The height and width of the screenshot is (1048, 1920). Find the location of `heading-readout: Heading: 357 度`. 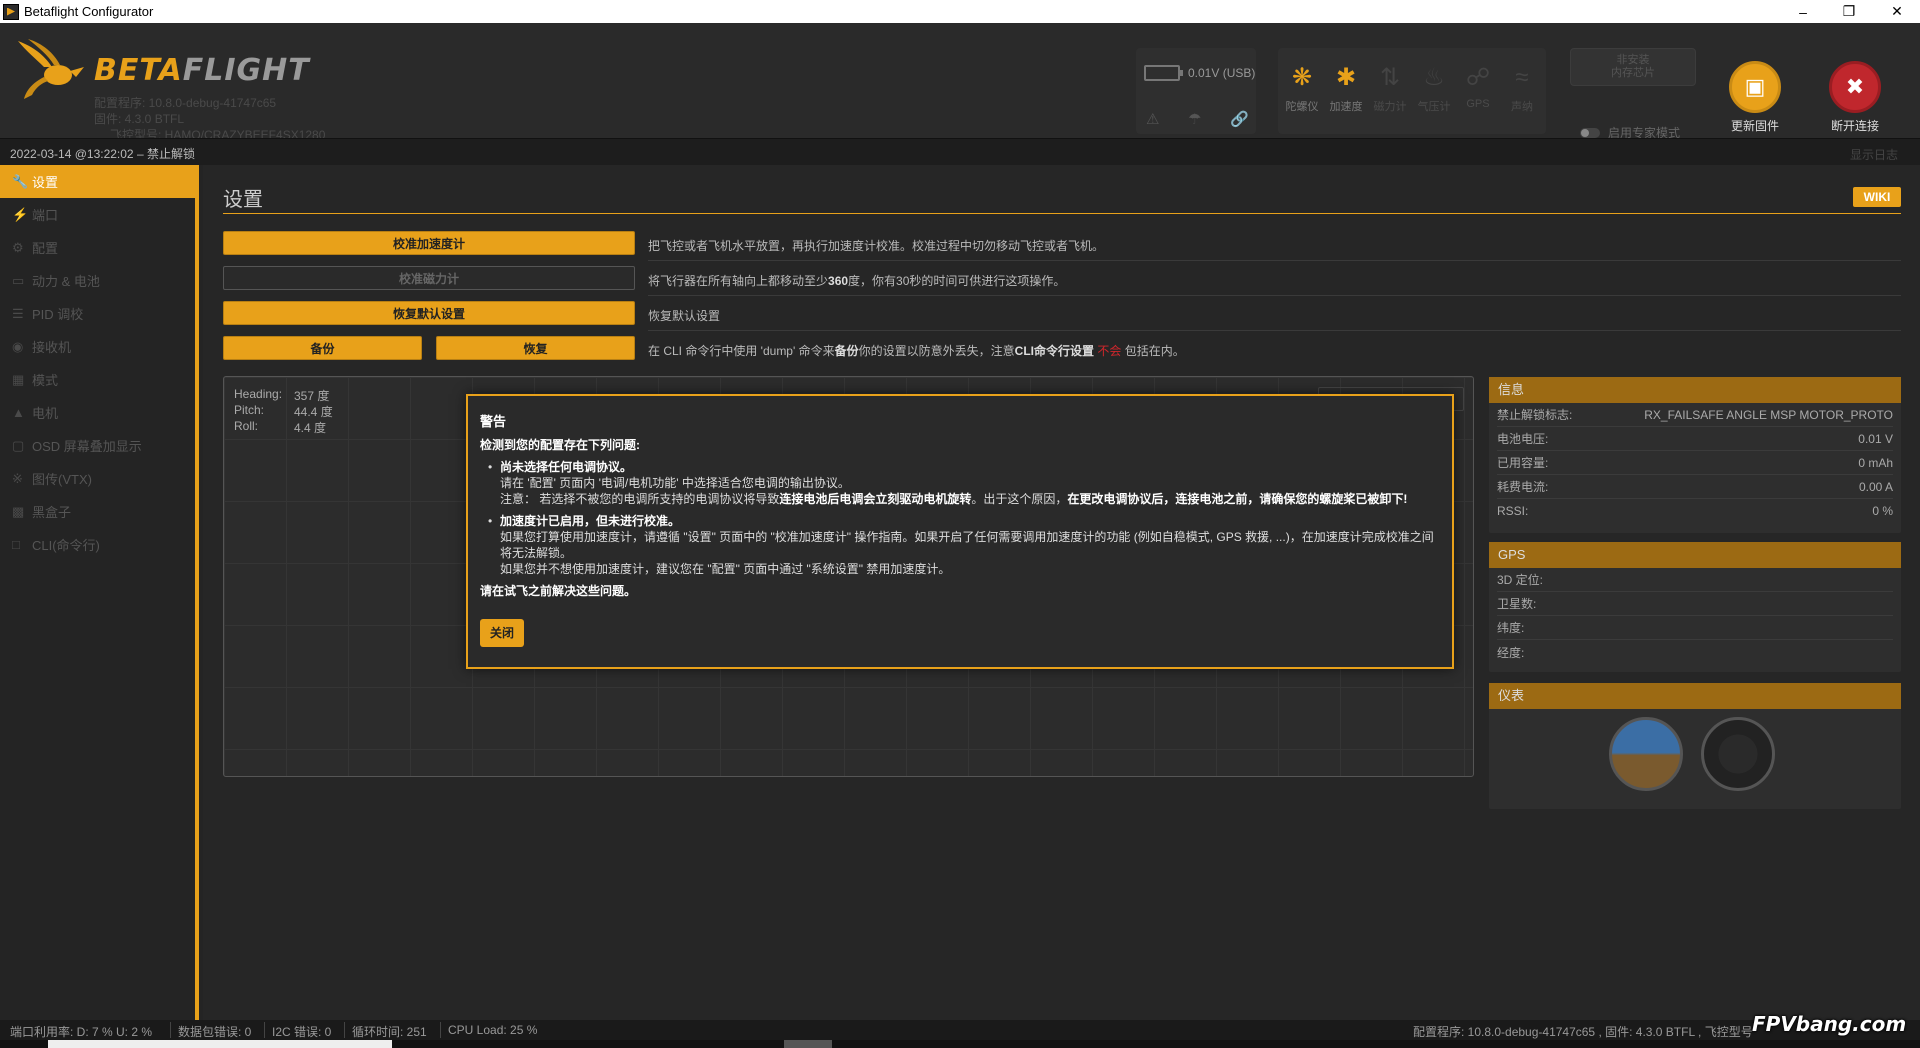

heading-readout: Heading: 357 度 is located at coordinates (282, 395).